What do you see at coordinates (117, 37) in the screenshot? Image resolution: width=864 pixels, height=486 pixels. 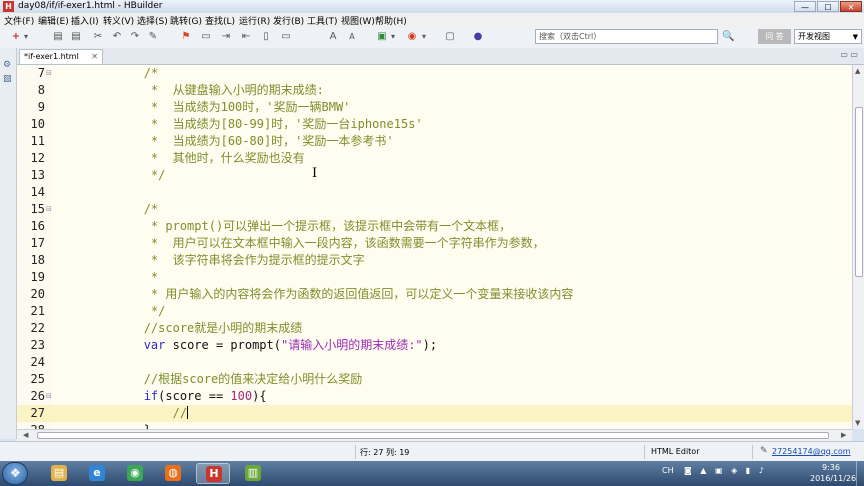 I see `undo-icon: ↶` at bounding box center [117, 37].